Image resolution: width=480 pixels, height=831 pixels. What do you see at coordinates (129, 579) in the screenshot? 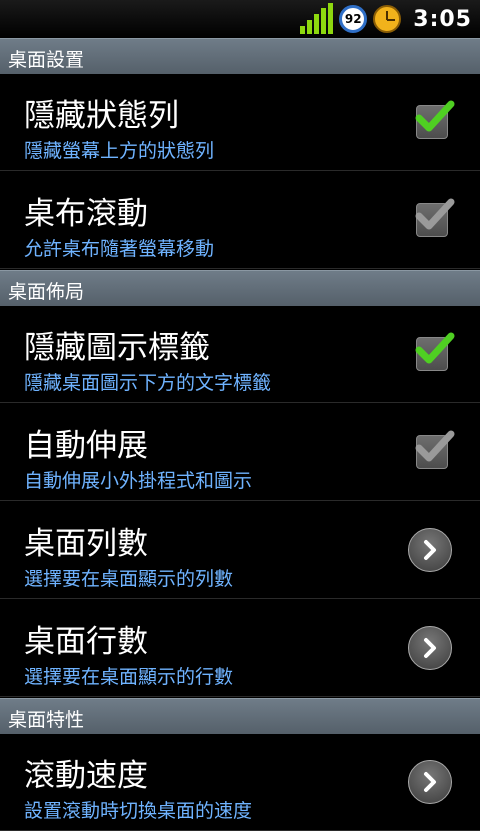
I see `setting-subtitle: 選擇要在桌面顯示的列數` at bounding box center [129, 579].